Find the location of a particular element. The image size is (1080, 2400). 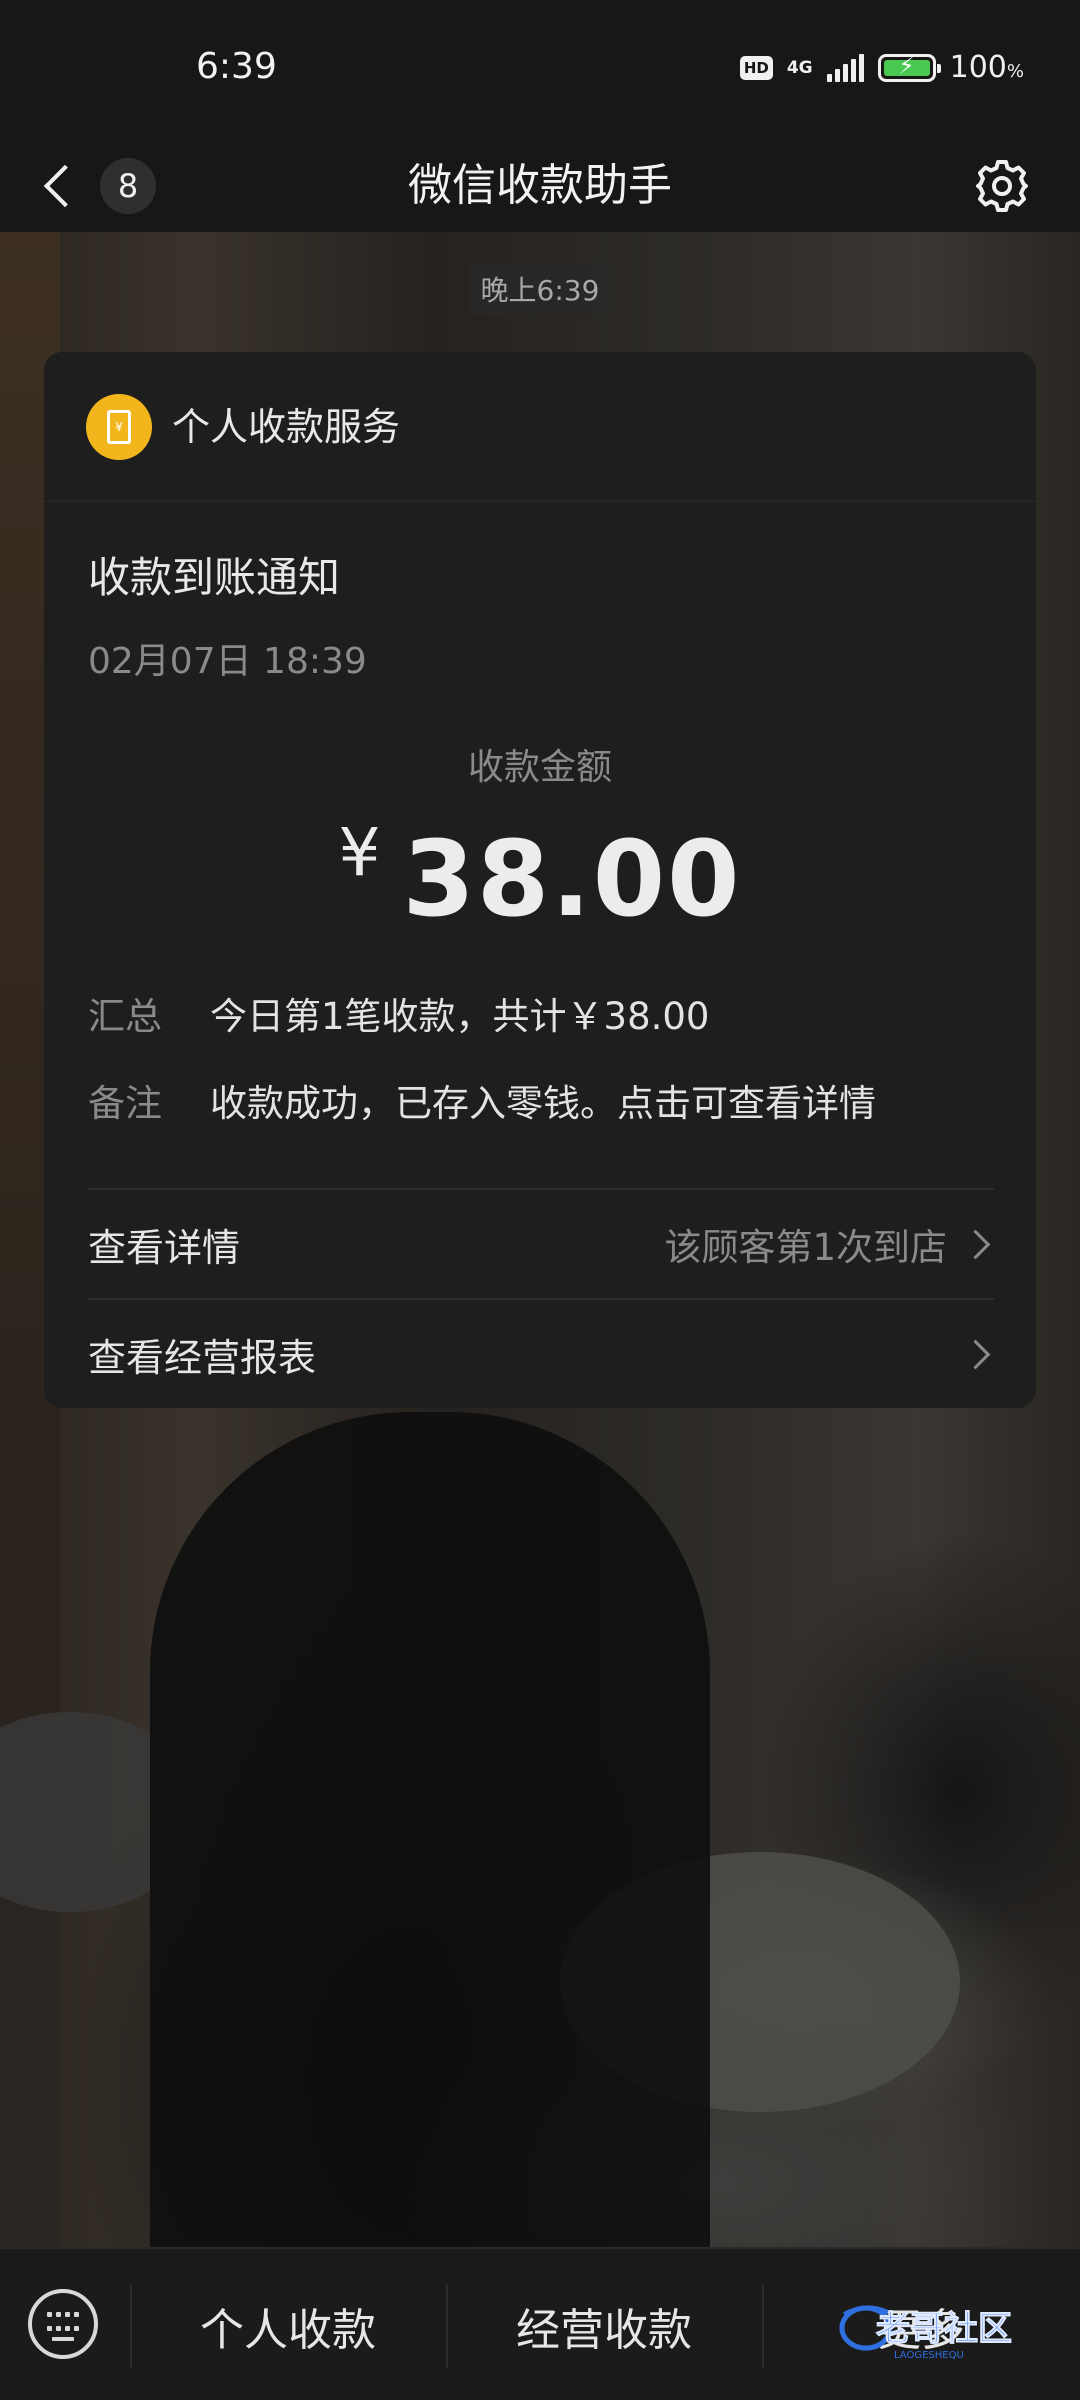

summary-value: 今日第1笔收款，共计￥38.00 is located at coordinates (460, 1016).